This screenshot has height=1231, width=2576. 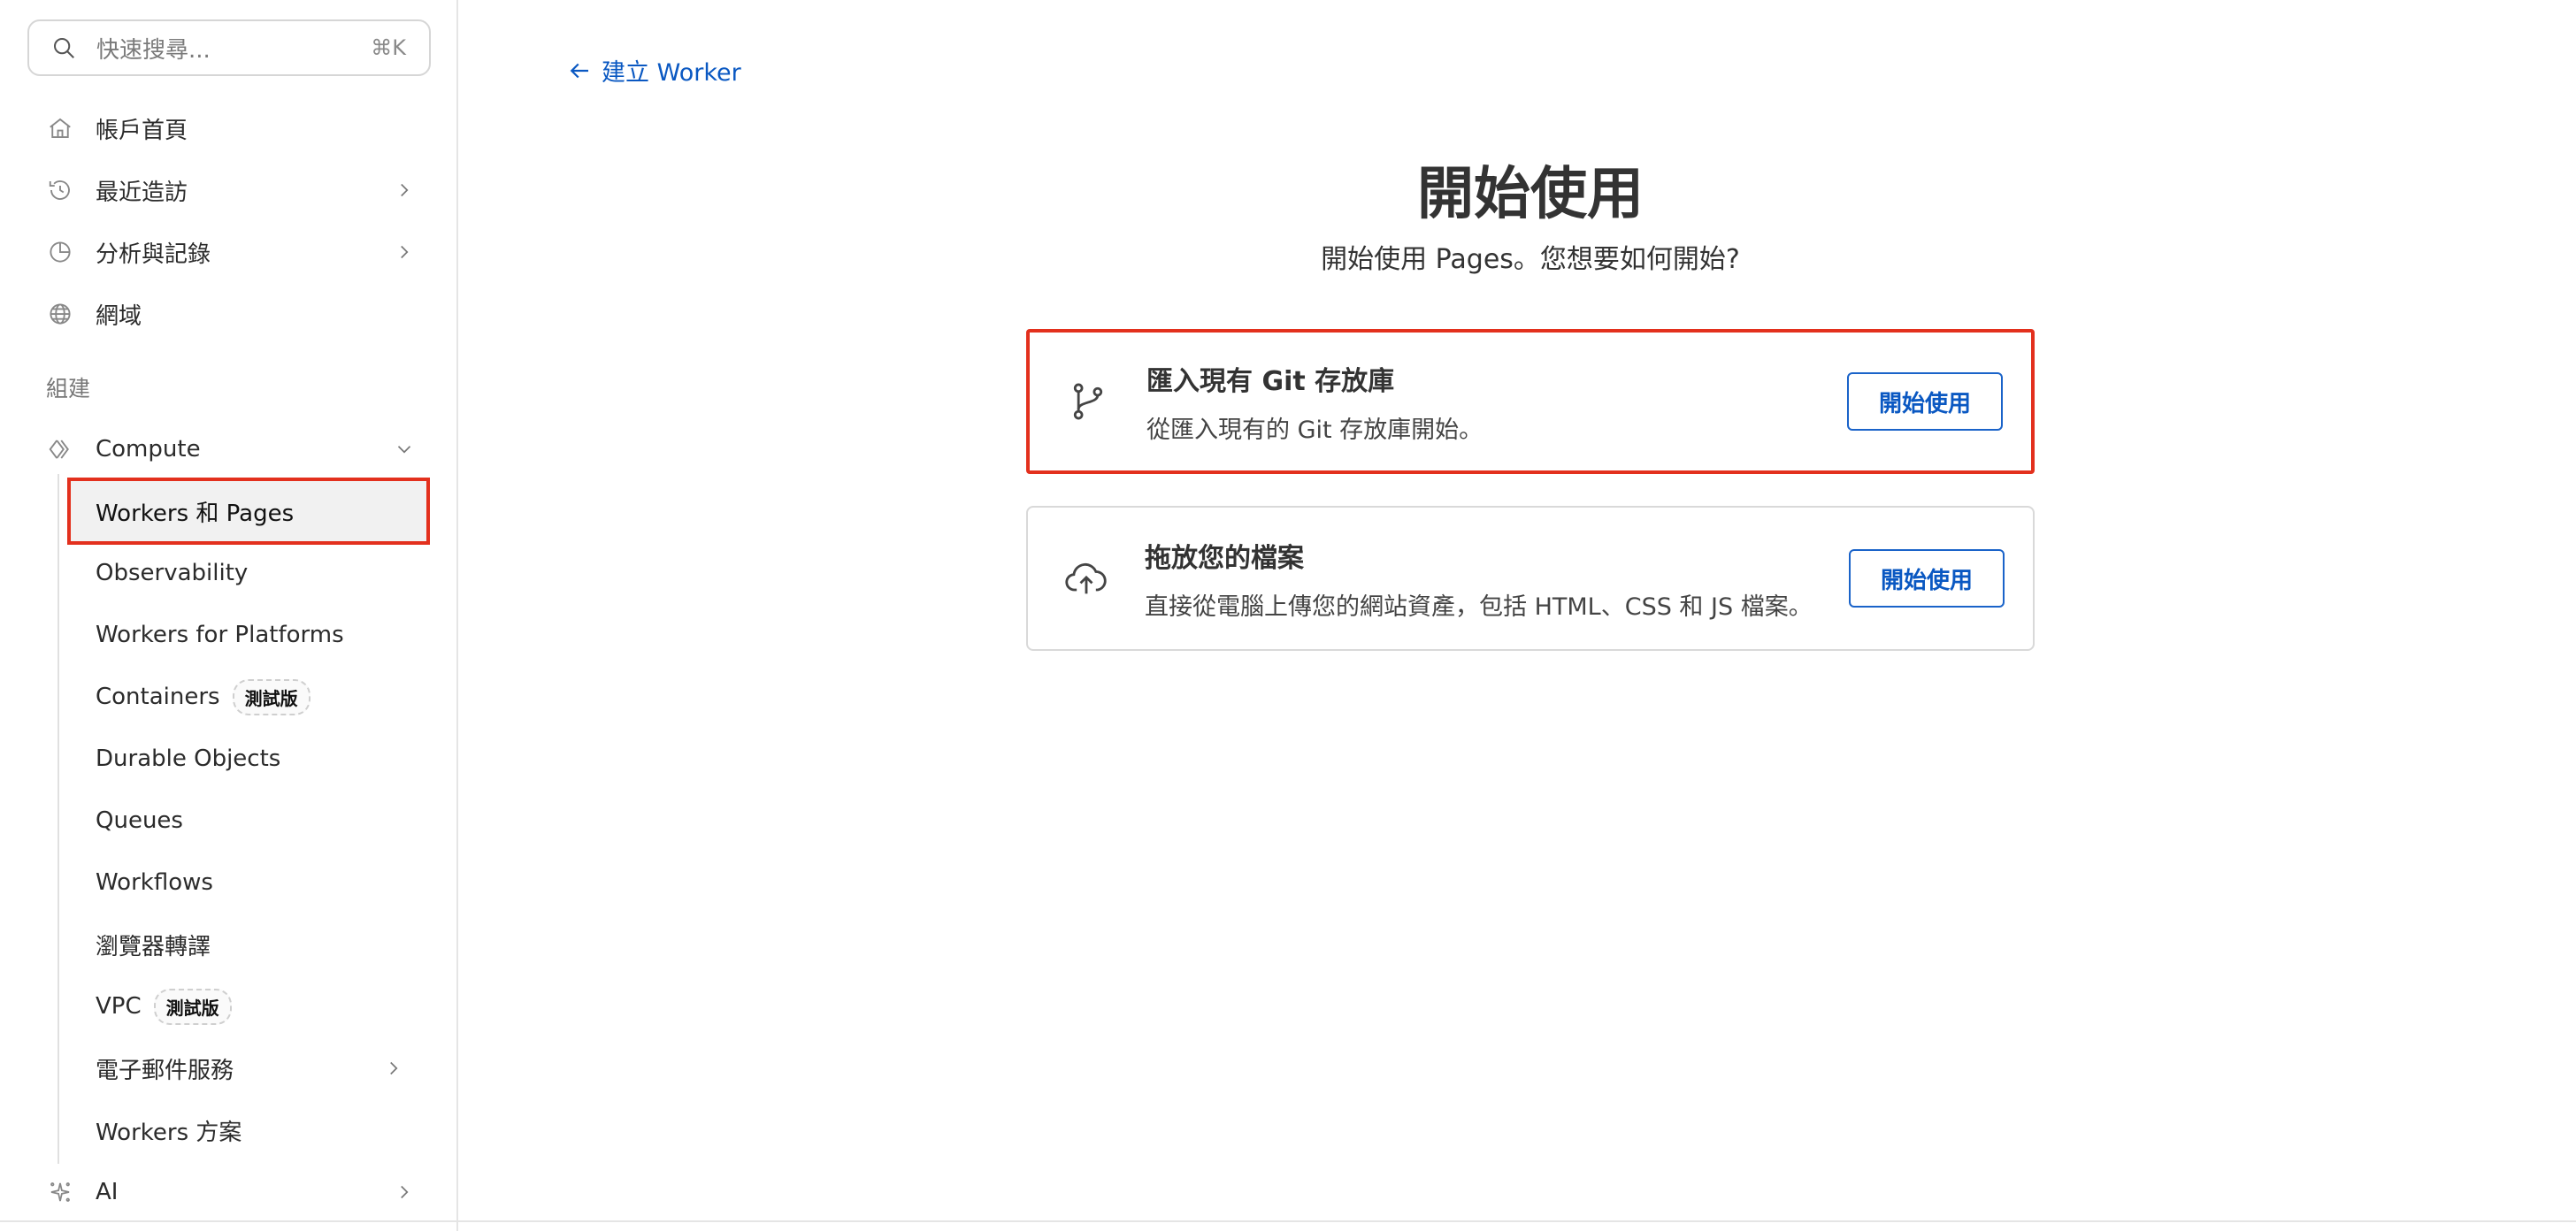 What do you see at coordinates (169, 1132) in the screenshot?
I see `sidebar-item-label: Workers 方案` at bounding box center [169, 1132].